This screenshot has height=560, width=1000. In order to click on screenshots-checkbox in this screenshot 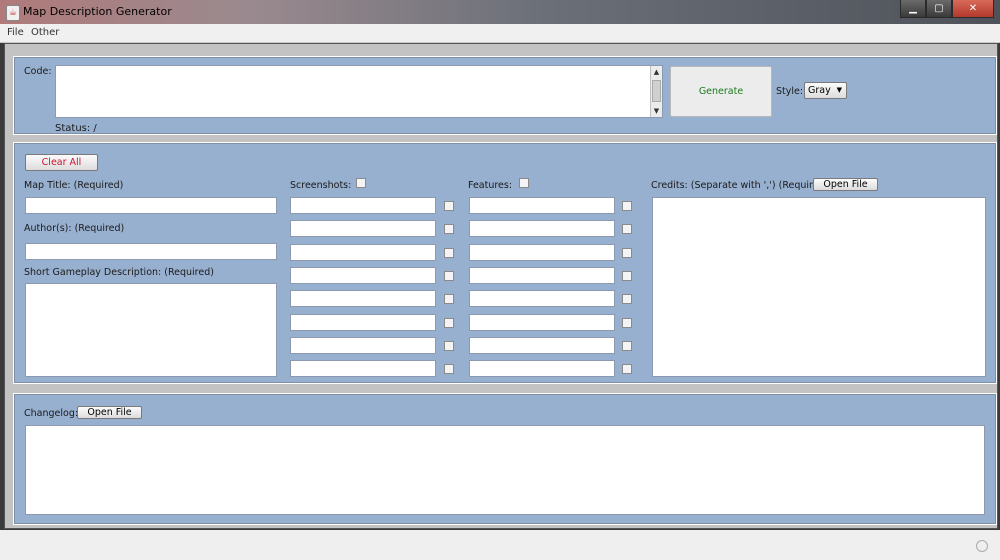, I will do `click(361, 183)`.